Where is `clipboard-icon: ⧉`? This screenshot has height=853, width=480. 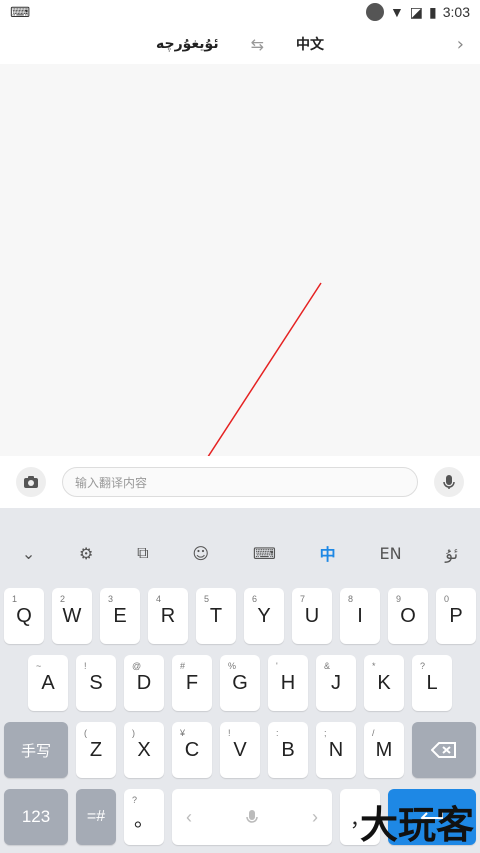 clipboard-icon: ⧉ is located at coordinates (142, 553).